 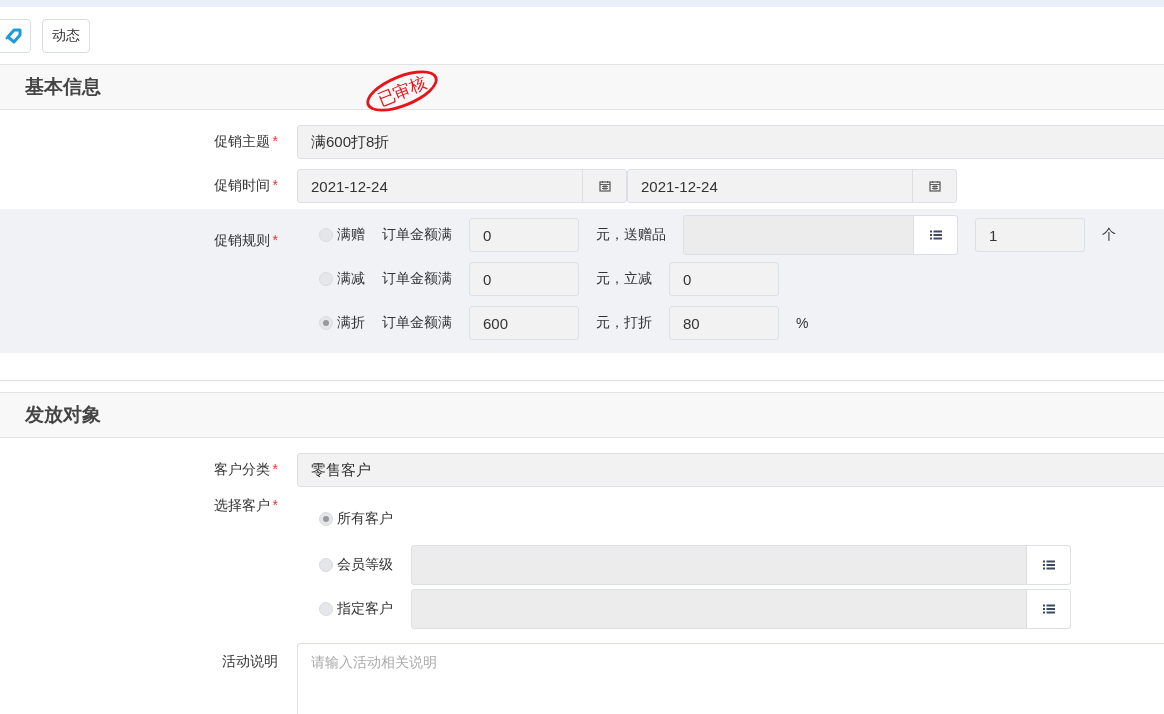 What do you see at coordinates (631, 235) in the screenshot?
I see `rule-text: 元，送赠品` at bounding box center [631, 235].